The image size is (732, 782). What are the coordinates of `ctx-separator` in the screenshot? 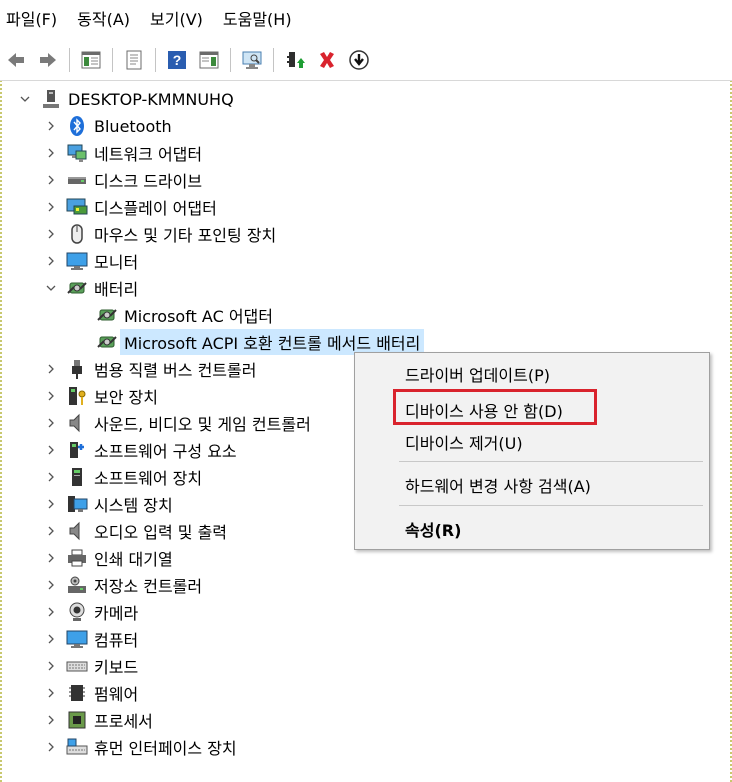 It's located at (551, 461).